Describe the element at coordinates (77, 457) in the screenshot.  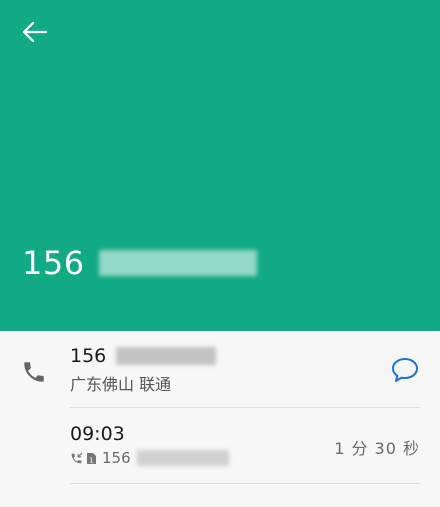
I see `incoming-call-icon` at that location.